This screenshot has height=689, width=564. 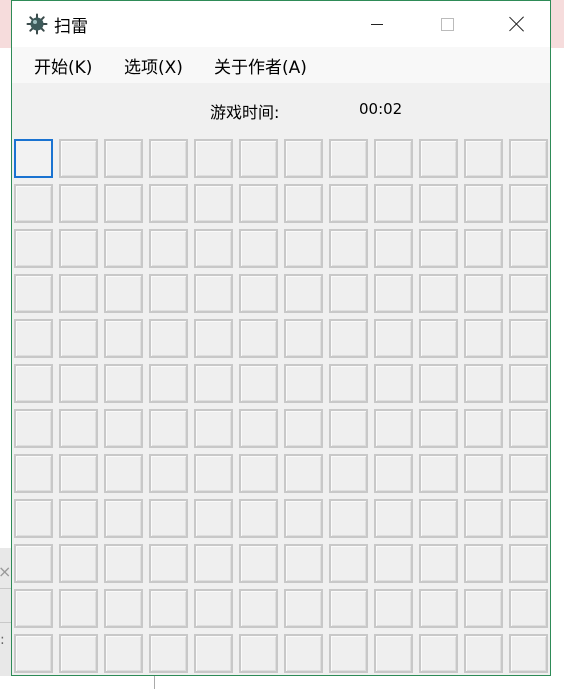 I want to click on title-bar: 扫雷, so click(x=281, y=24).